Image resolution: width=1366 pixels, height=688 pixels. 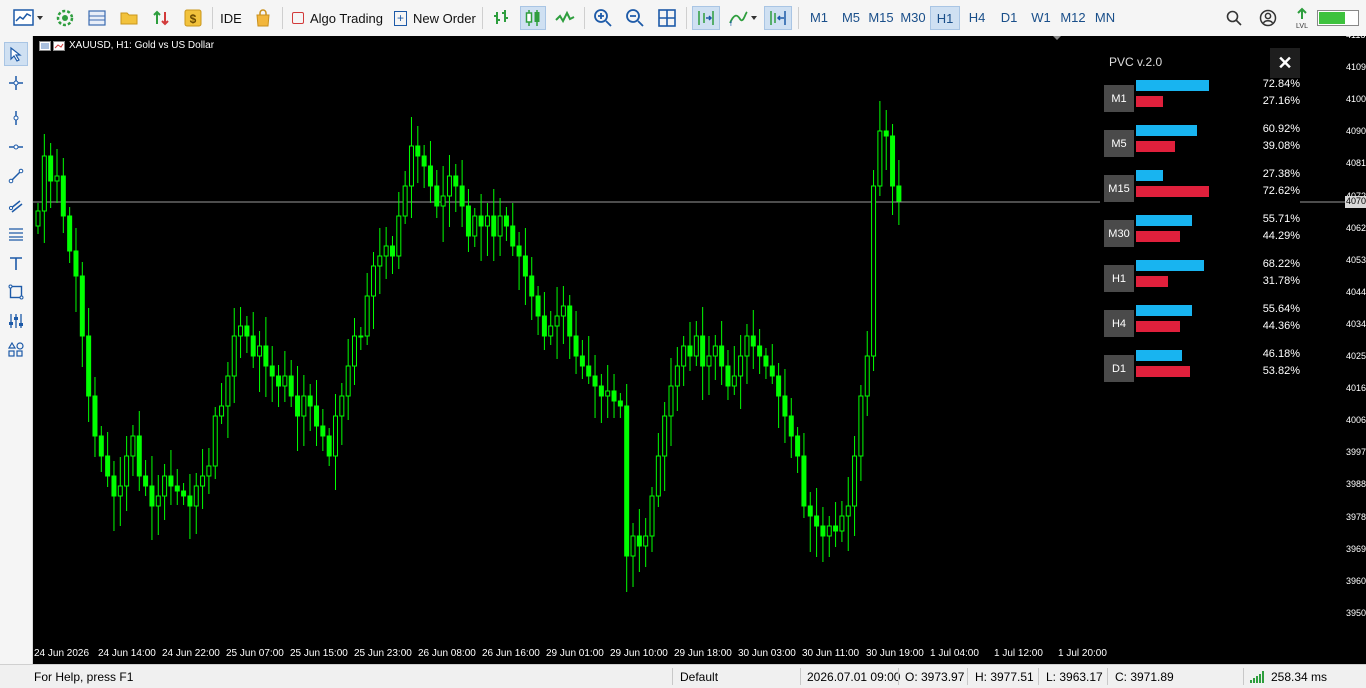 What do you see at coordinates (1009, 18) in the screenshot?
I see `timeframe-d1: D1` at bounding box center [1009, 18].